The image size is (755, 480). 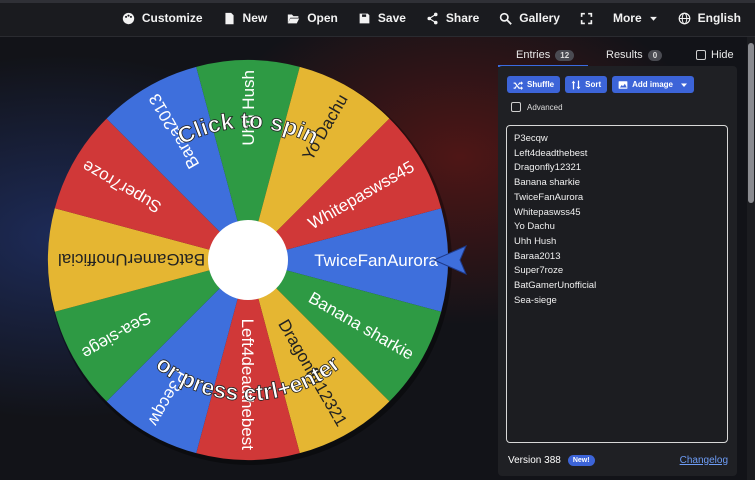 I want to click on shuffle-label: Shuffle, so click(x=541, y=84).